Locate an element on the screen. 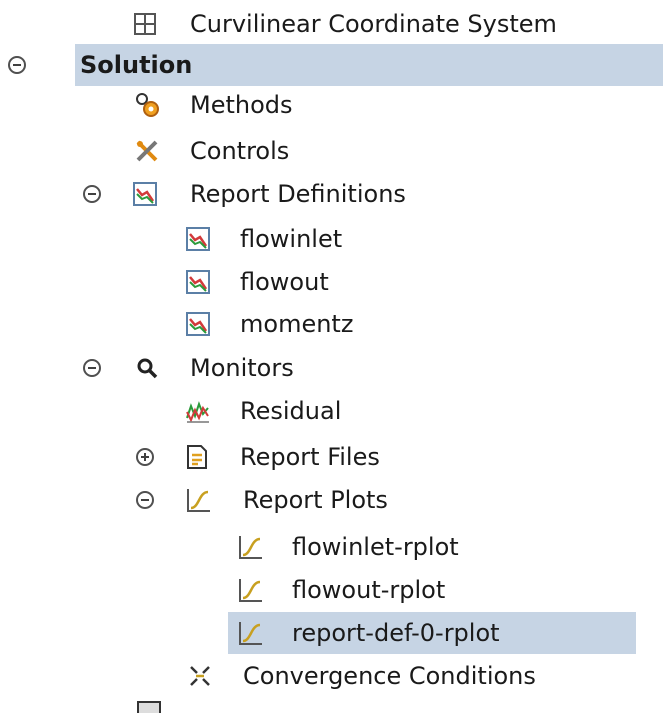 The height and width of the screenshot is (713, 666). tree-item-residual: Residual is located at coordinates (333, 411).